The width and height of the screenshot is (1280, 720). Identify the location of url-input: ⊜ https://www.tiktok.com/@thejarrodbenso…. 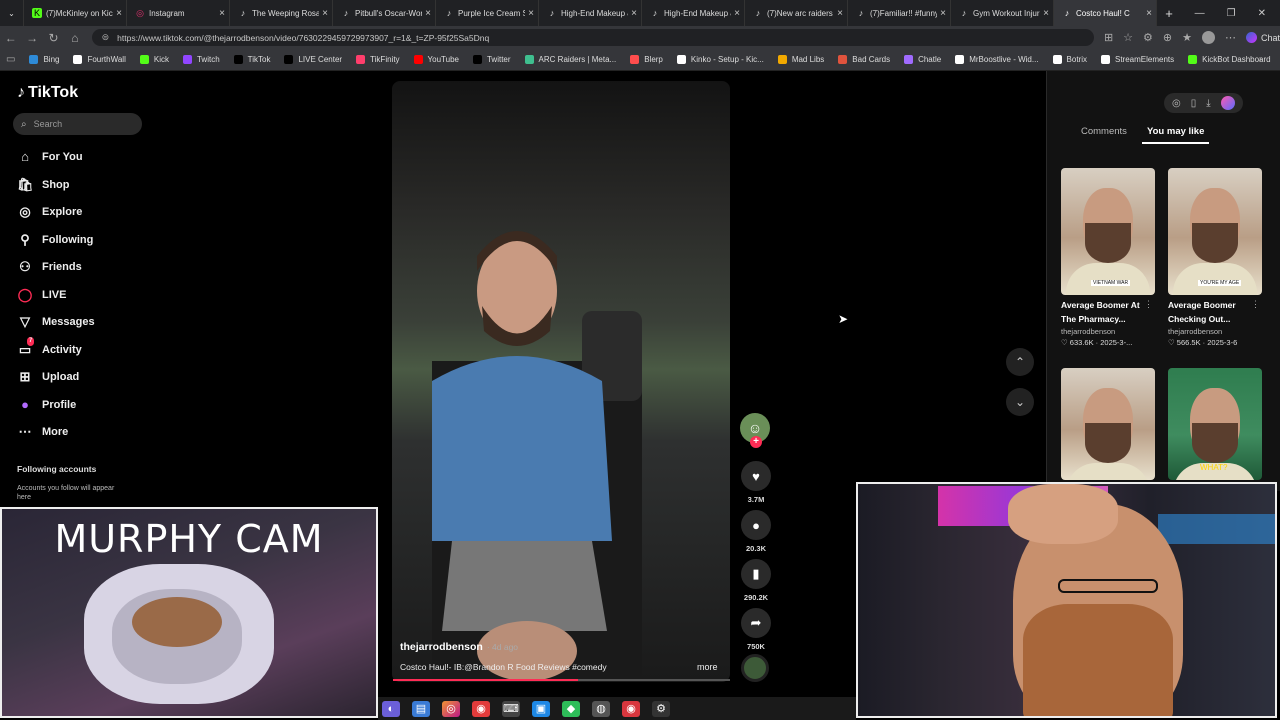
(592, 37).